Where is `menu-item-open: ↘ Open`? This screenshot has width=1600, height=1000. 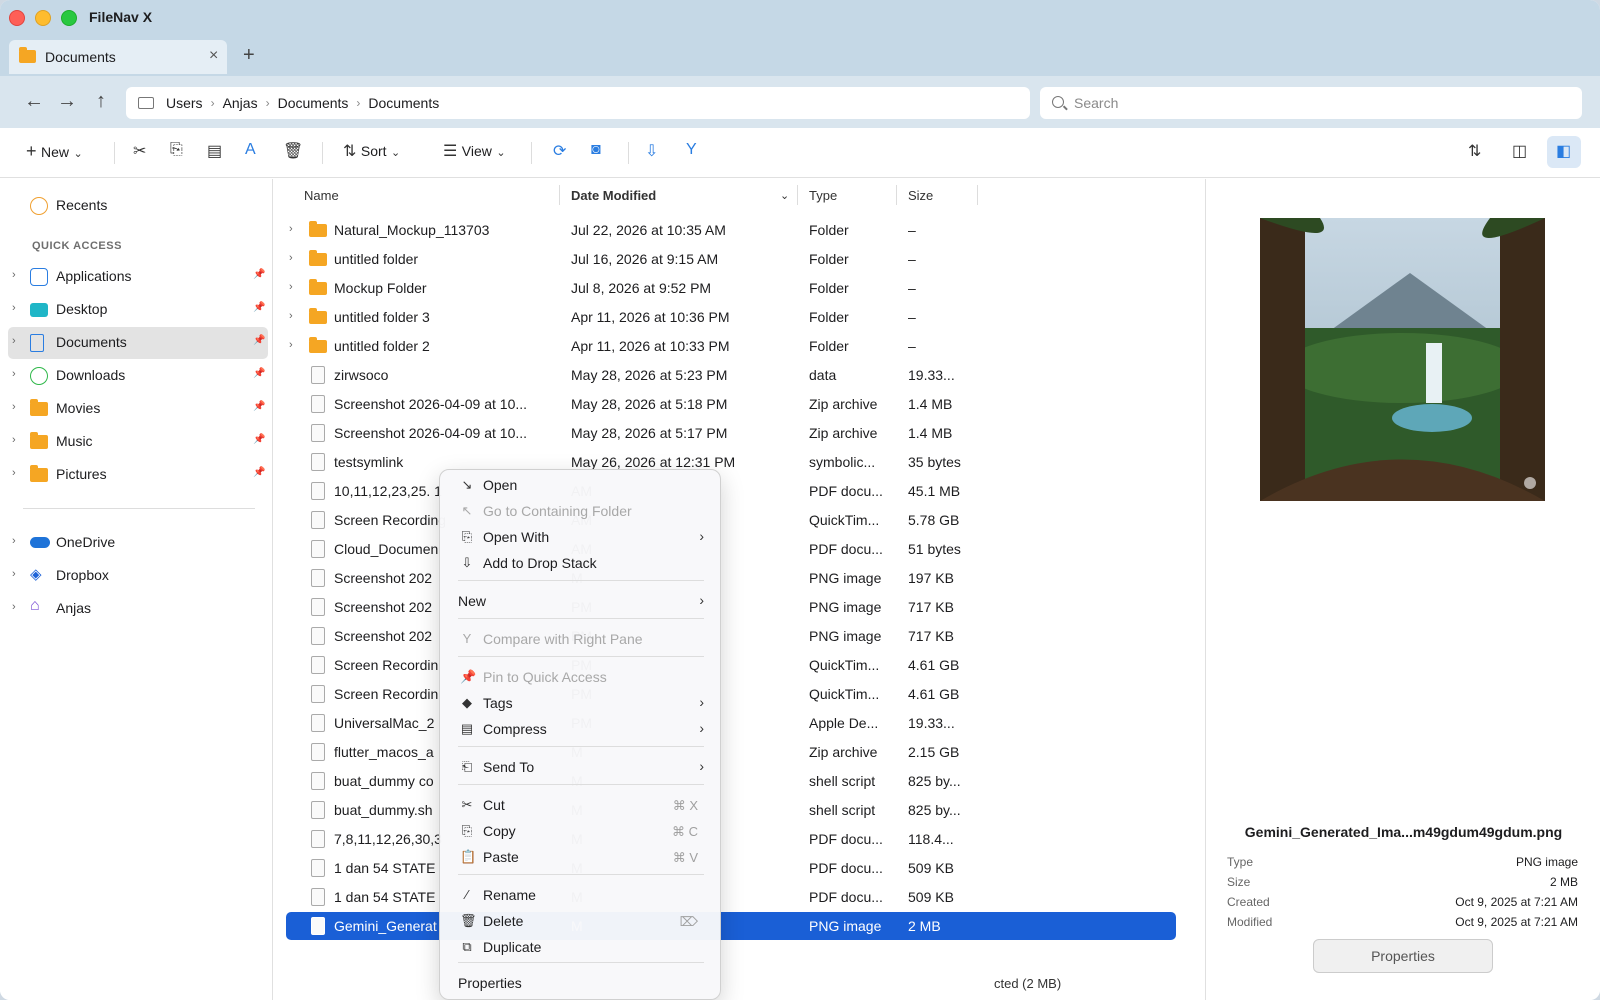 menu-item-open: ↘ Open is located at coordinates (580, 485).